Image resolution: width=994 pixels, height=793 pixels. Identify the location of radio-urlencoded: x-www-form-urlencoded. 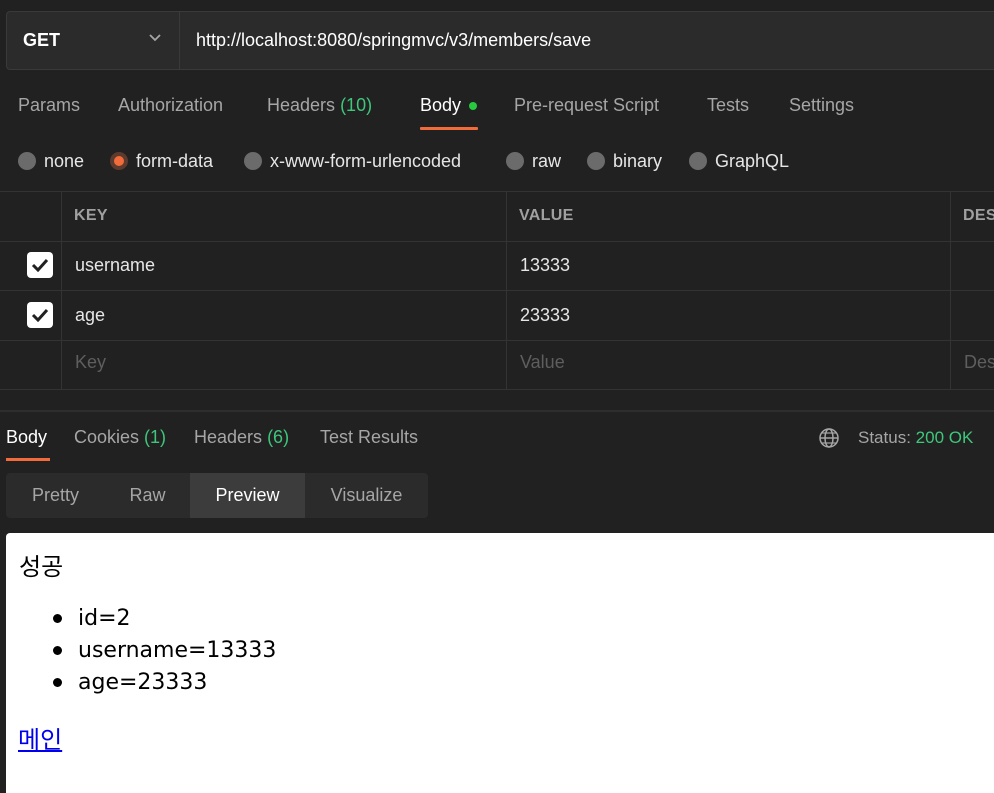
(352, 161).